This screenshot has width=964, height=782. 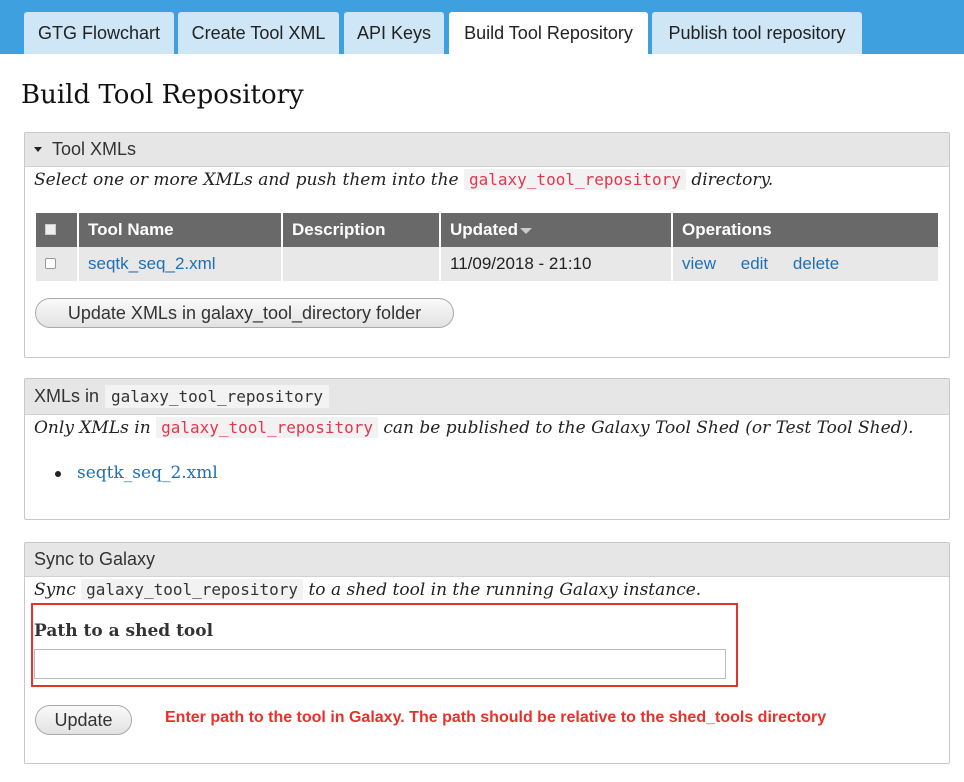 What do you see at coordinates (754, 263) in the screenshot?
I see `edit-link: edit` at bounding box center [754, 263].